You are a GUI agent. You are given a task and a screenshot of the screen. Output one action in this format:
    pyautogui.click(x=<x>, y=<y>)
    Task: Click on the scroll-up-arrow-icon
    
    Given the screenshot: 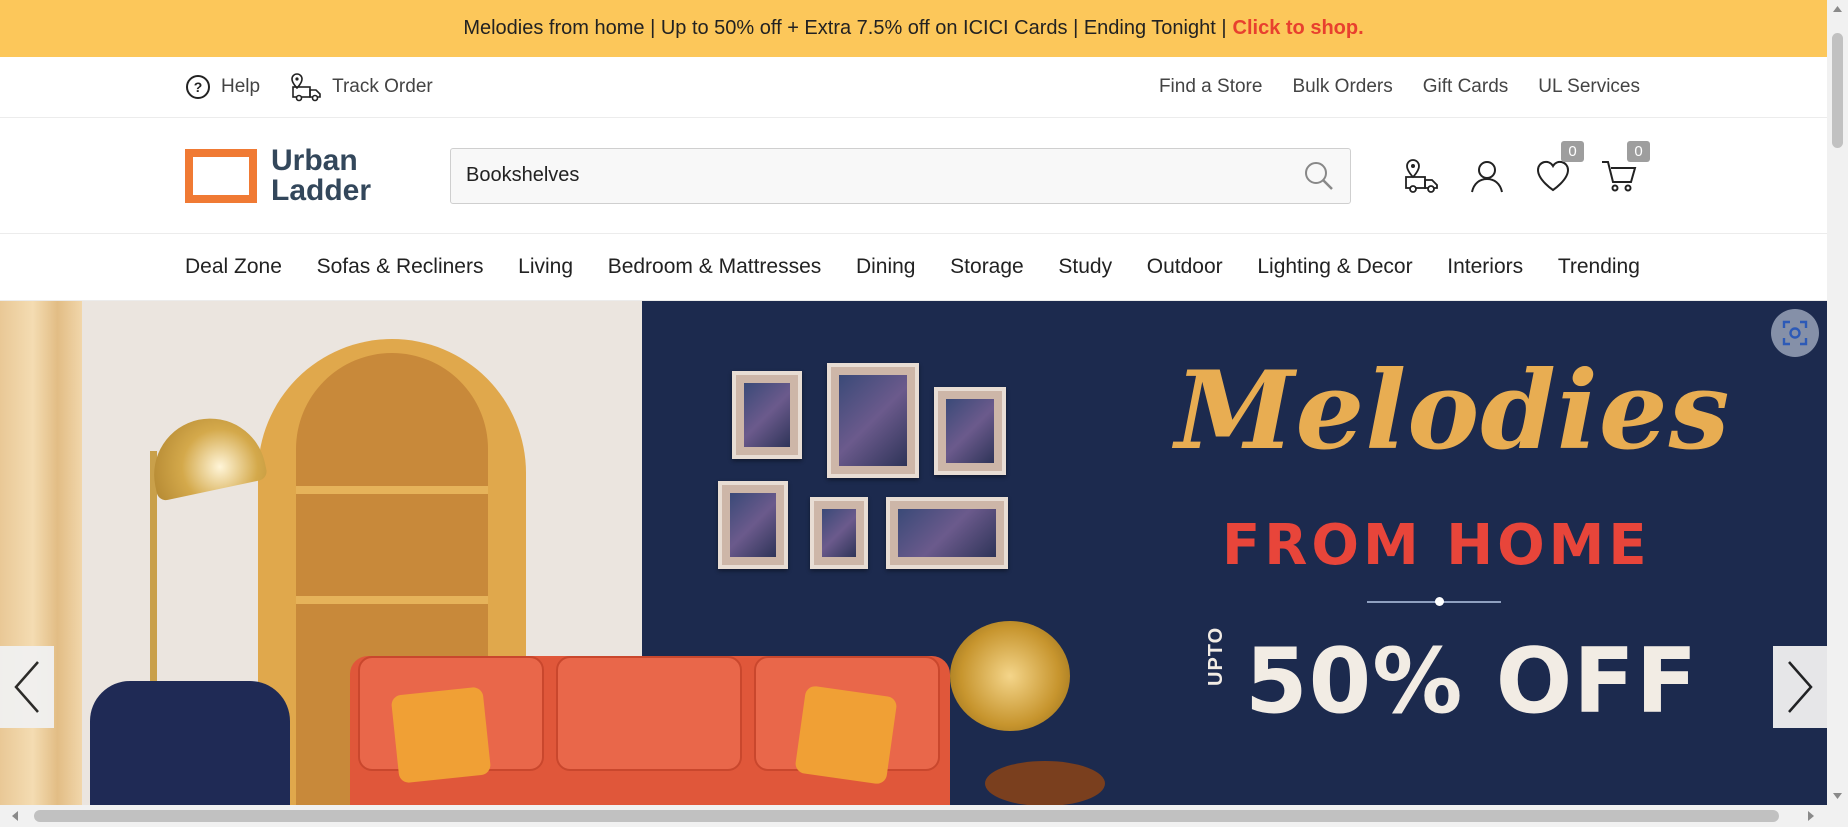 What is the action you would take?
    pyautogui.click(x=1837, y=9)
    